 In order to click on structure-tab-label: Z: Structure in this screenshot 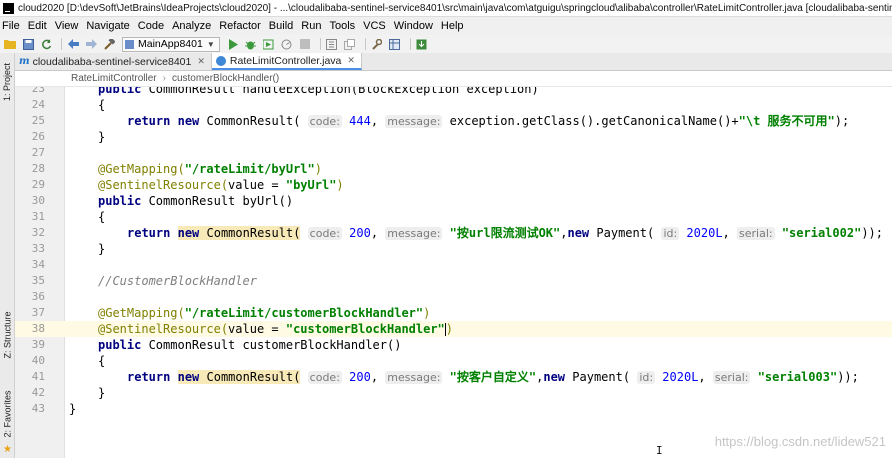, I will do `click(7, 335)`.